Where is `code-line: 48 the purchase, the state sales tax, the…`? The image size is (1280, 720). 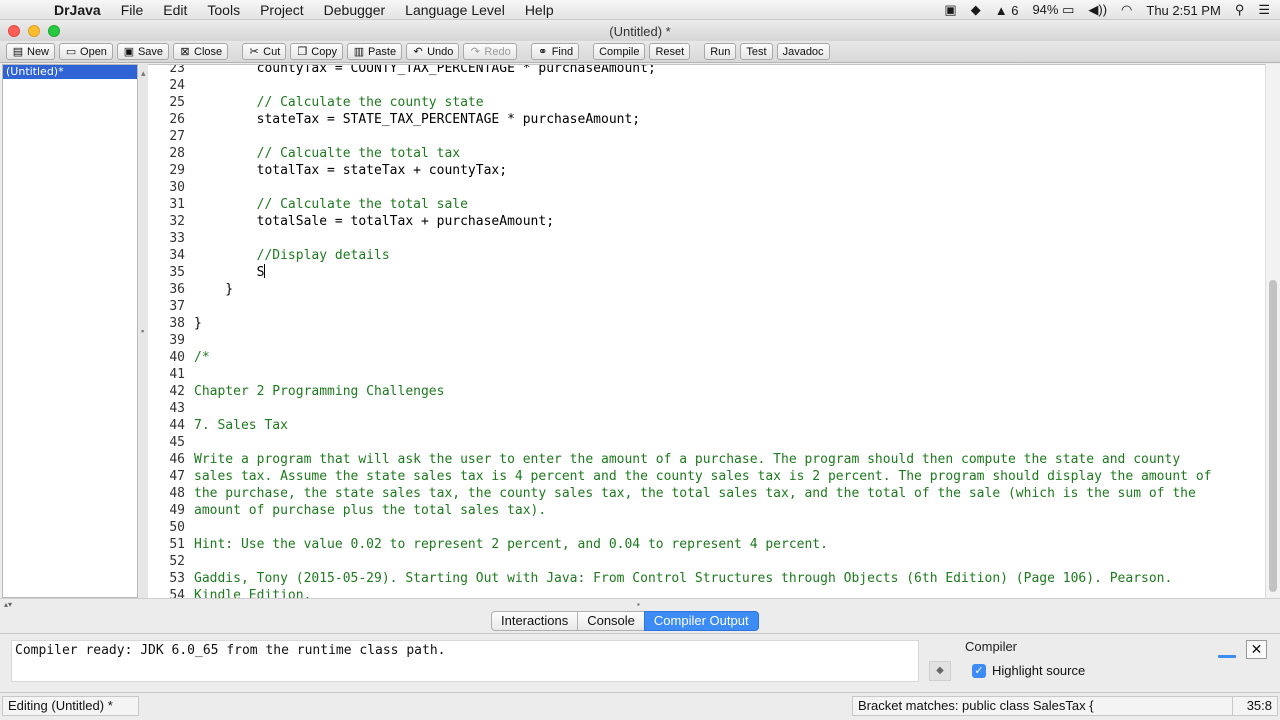
code-line: 48 the purchase, the state sales tax, the… is located at coordinates (706, 493).